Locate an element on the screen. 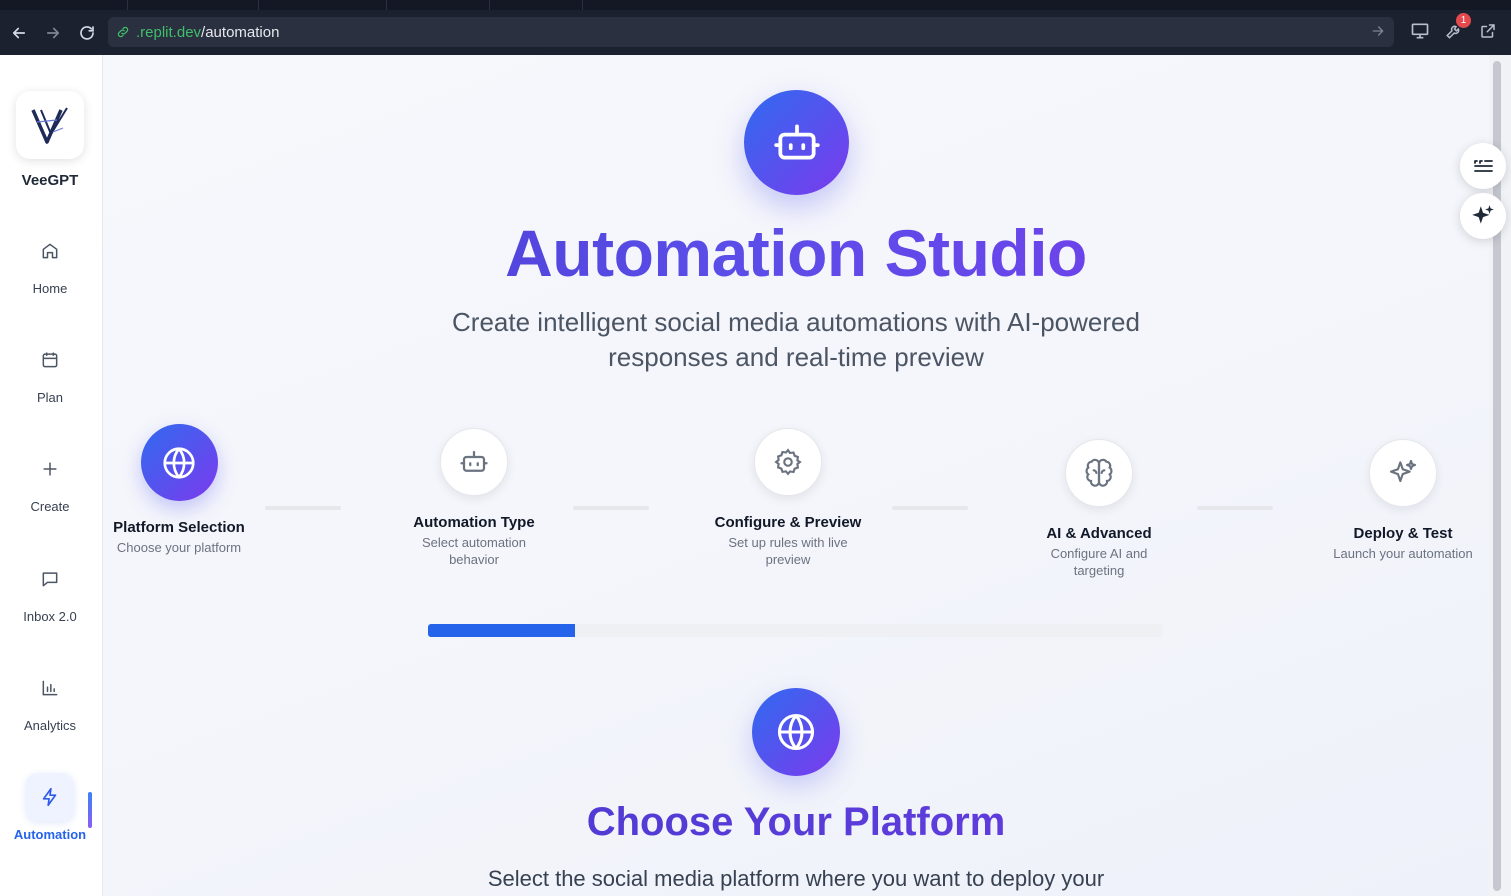 This screenshot has width=1511, height=896. bar-chart-icon is located at coordinates (50, 688).